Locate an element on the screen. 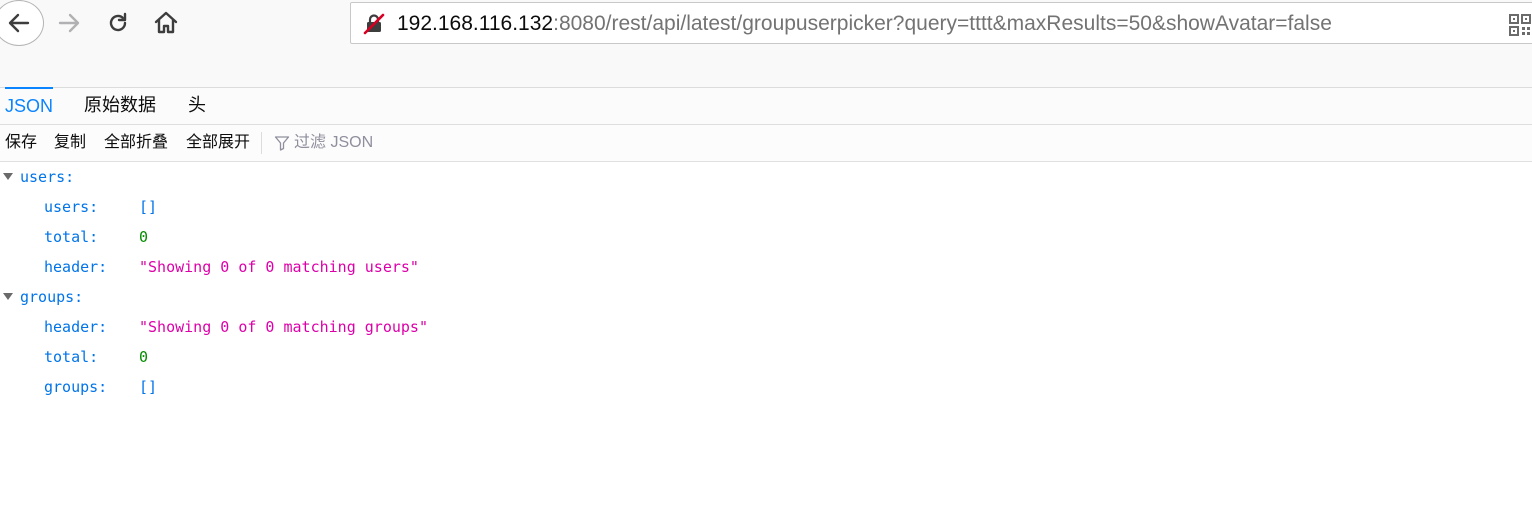  insecure-lock-icon is located at coordinates (374, 24).